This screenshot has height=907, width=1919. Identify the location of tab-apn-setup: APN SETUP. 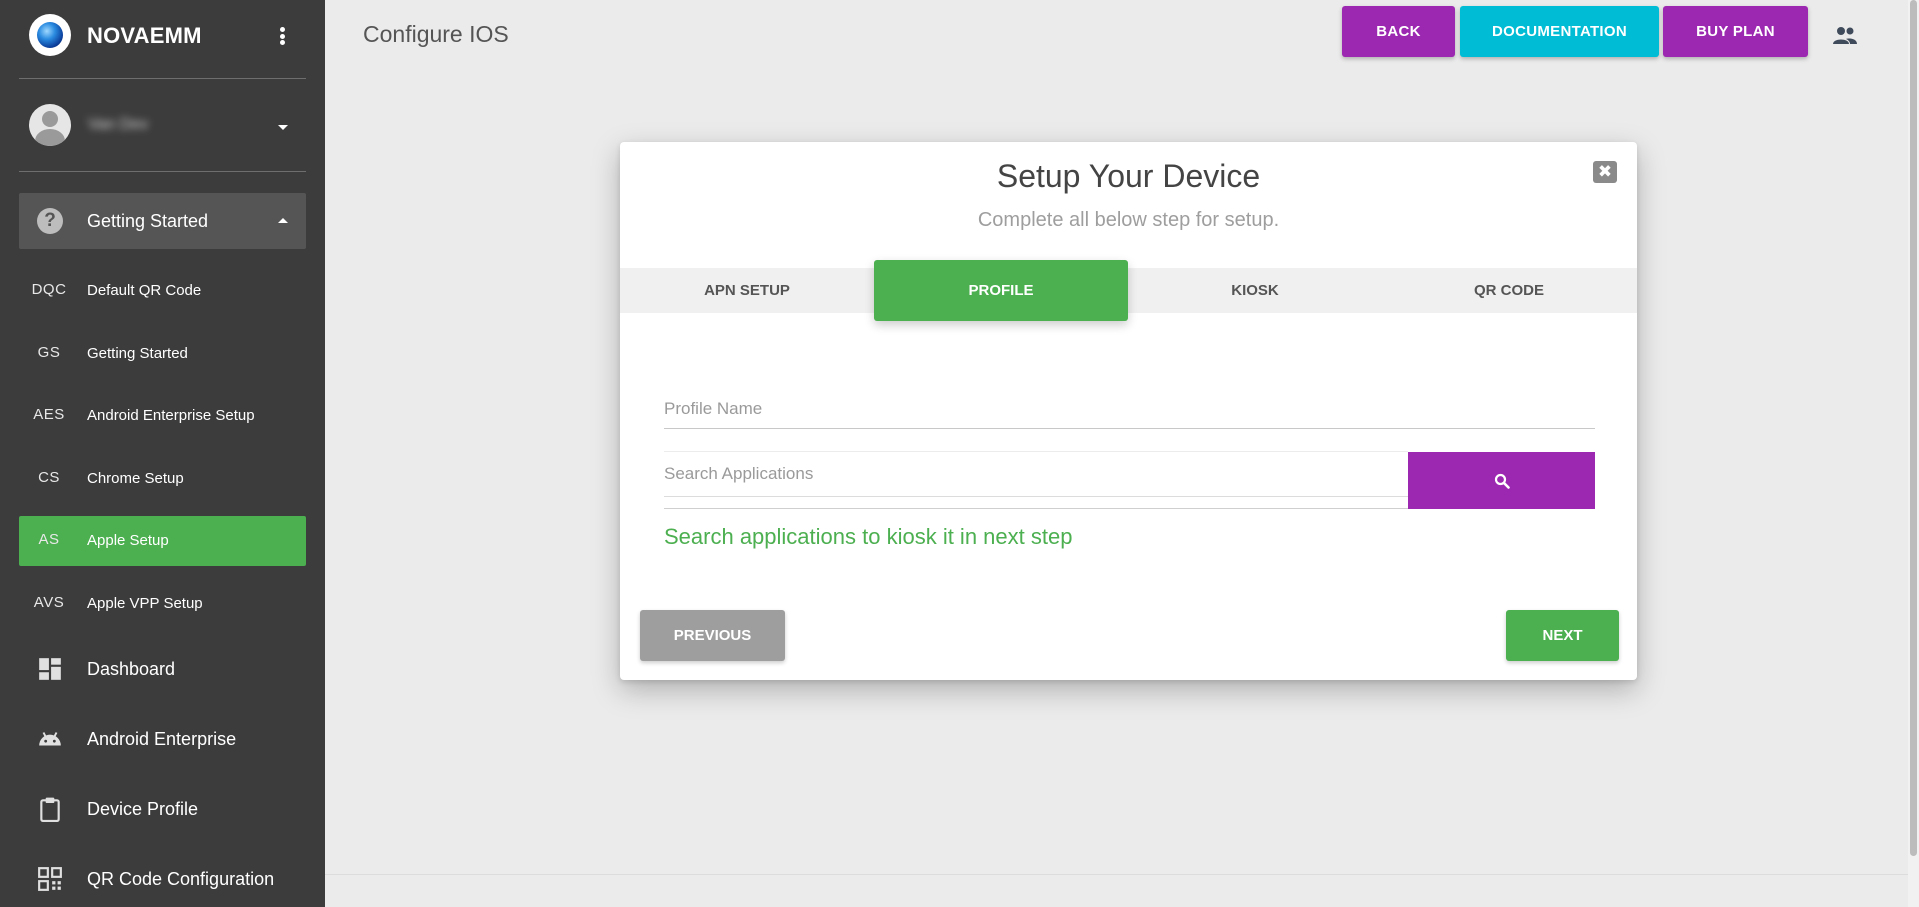
(747, 290).